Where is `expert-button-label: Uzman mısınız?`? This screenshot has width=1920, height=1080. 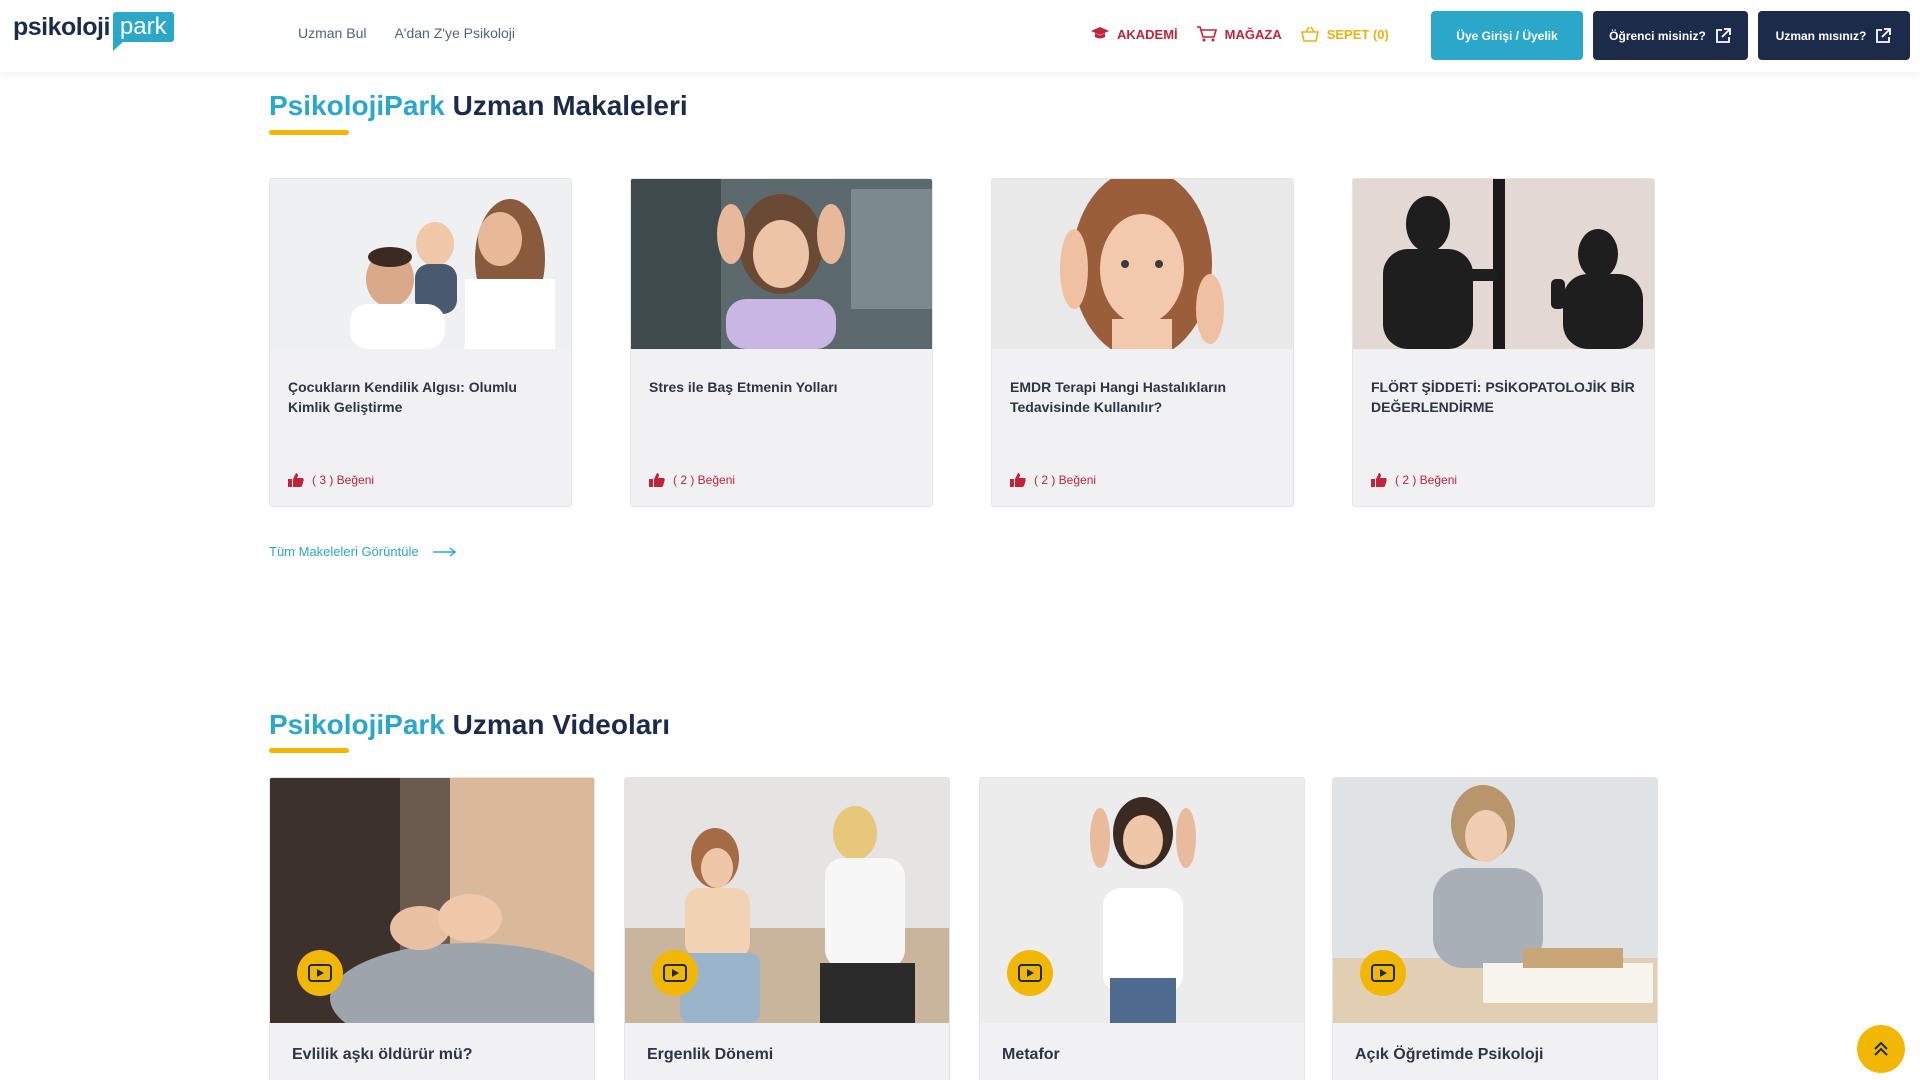 expert-button-label: Uzman mısınız? is located at coordinates (1821, 35).